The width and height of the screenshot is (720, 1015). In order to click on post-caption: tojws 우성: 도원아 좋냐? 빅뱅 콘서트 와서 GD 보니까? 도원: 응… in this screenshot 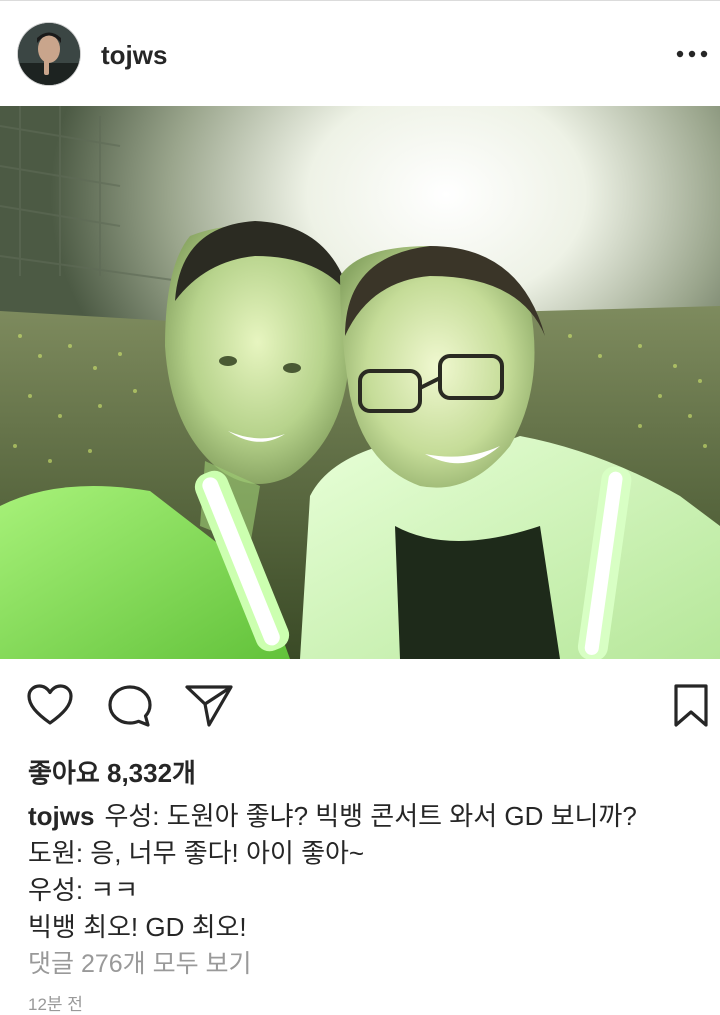, I will do `click(368, 872)`.